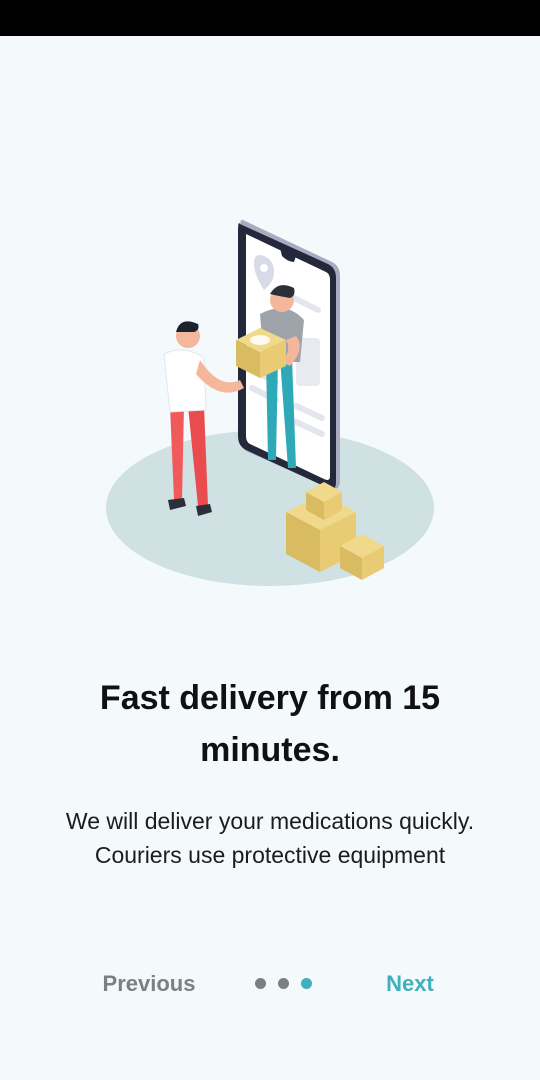 This screenshot has height=1080, width=540. I want to click on onboarding-navigation: Previous Next, so click(270, 984).